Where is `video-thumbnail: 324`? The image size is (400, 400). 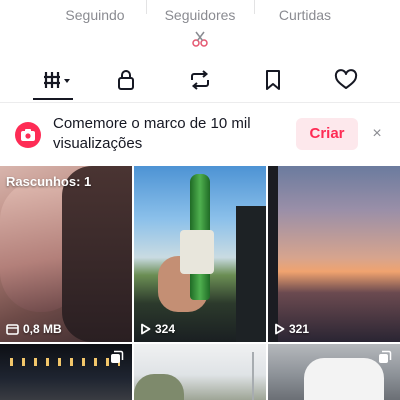
video-thumbnail: 324 is located at coordinates (200, 254).